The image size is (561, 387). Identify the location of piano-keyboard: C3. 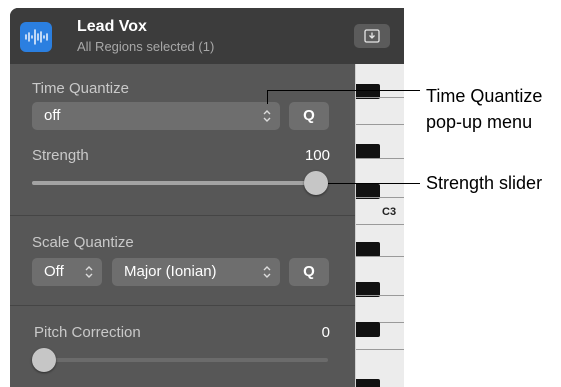
(379, 225).